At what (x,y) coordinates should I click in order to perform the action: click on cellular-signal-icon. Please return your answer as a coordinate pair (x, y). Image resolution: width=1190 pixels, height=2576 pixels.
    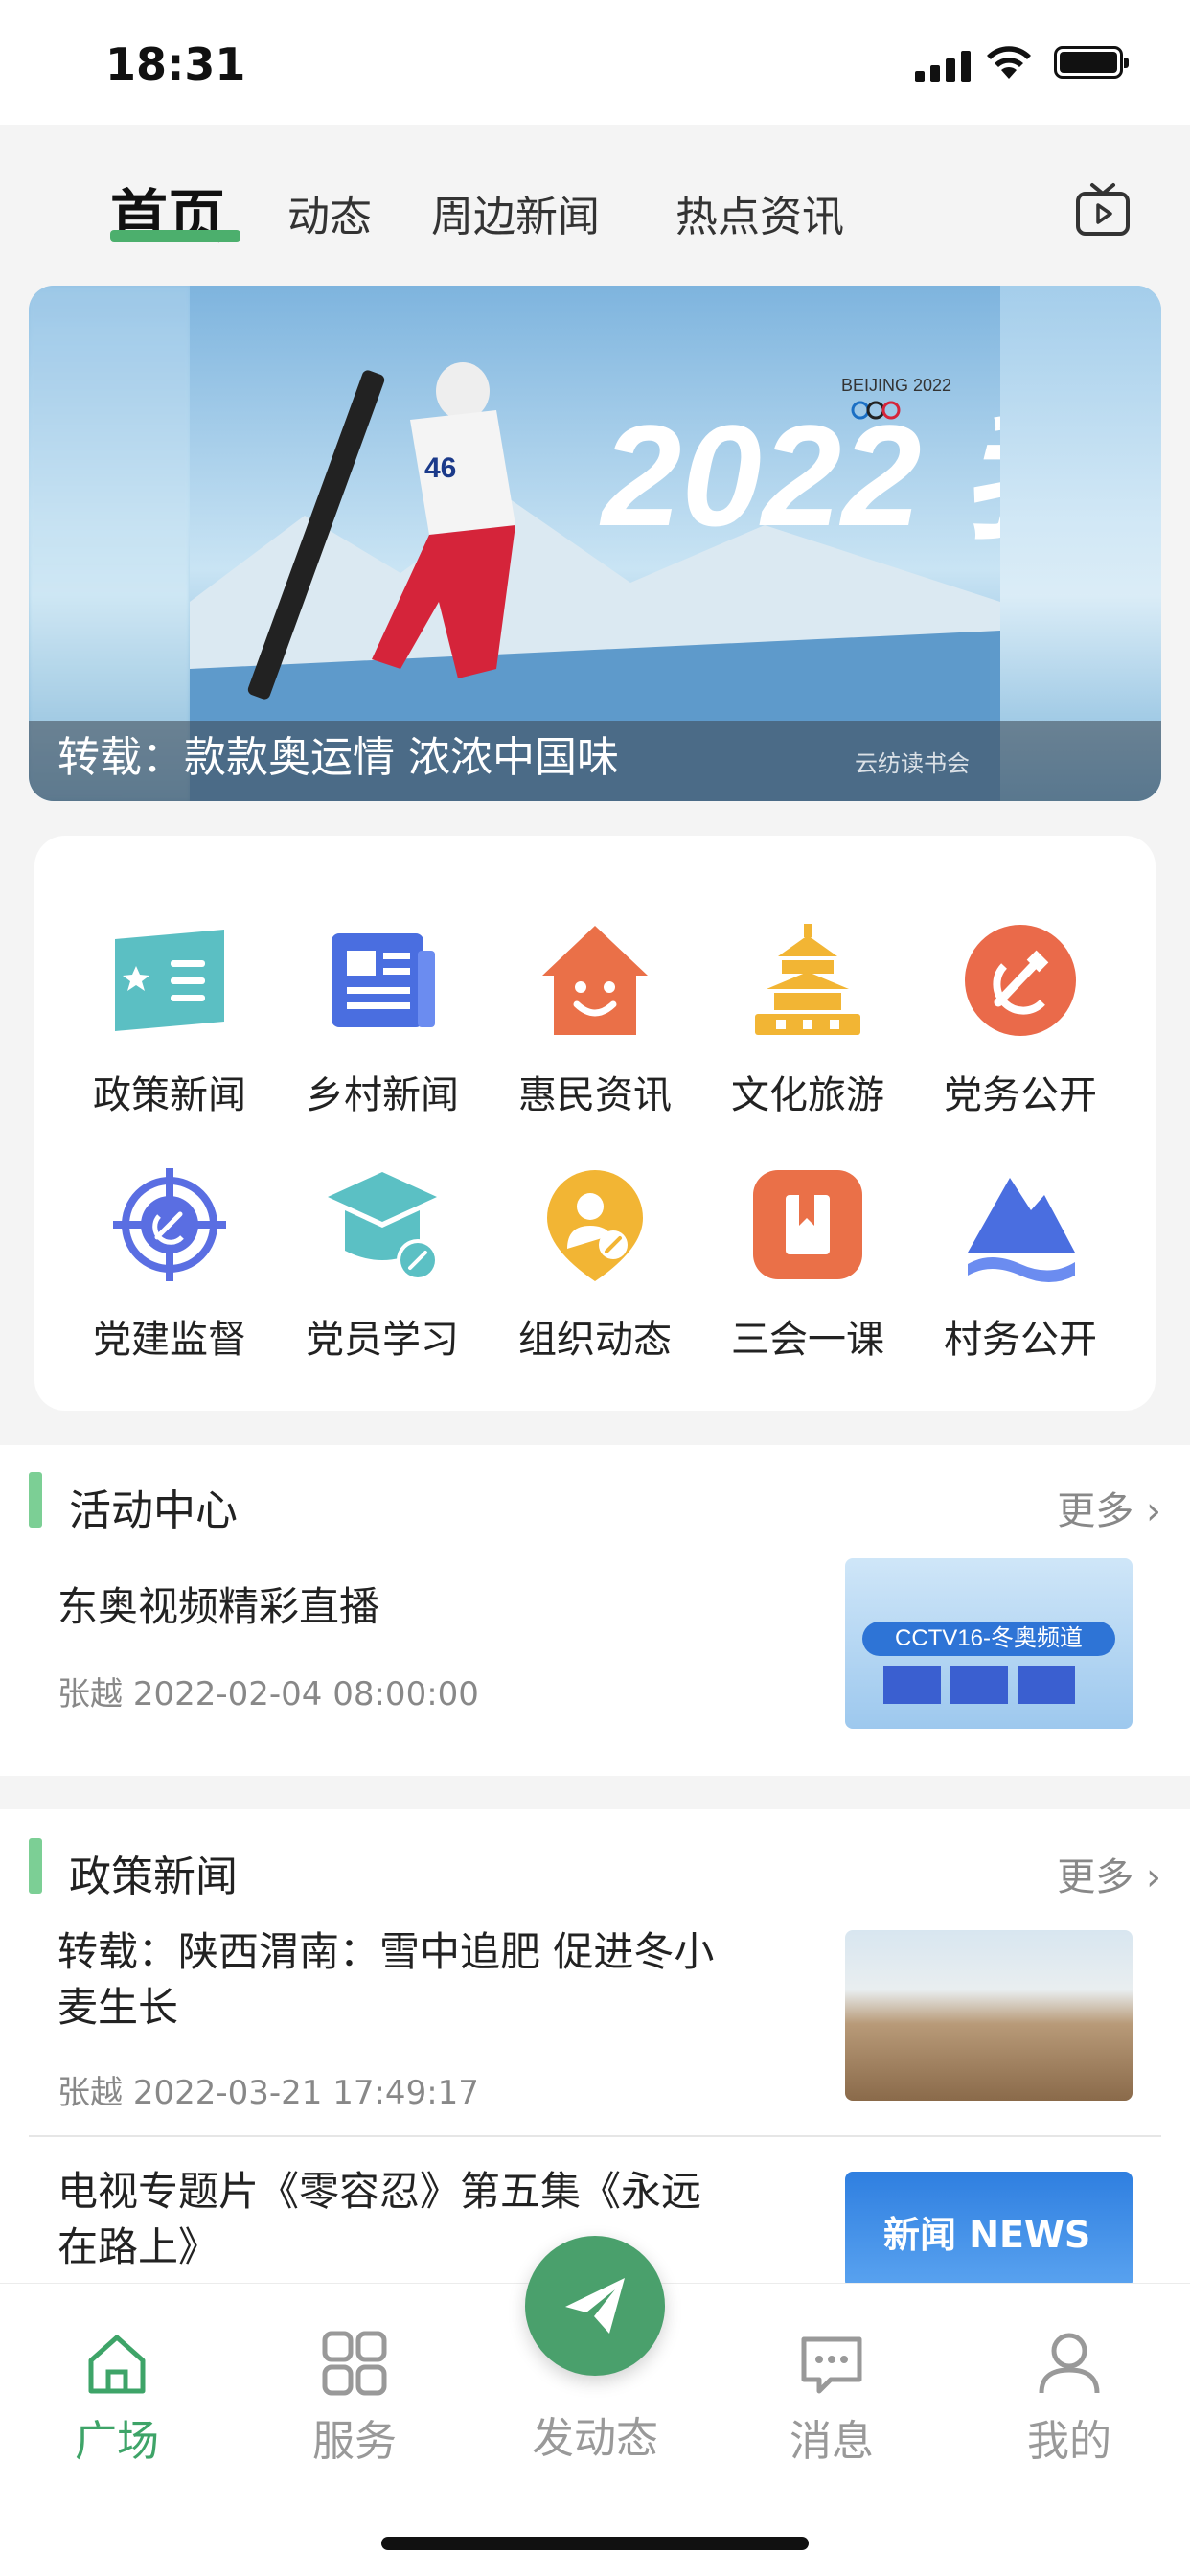
    Looking at the image, I should click on (944, 66).